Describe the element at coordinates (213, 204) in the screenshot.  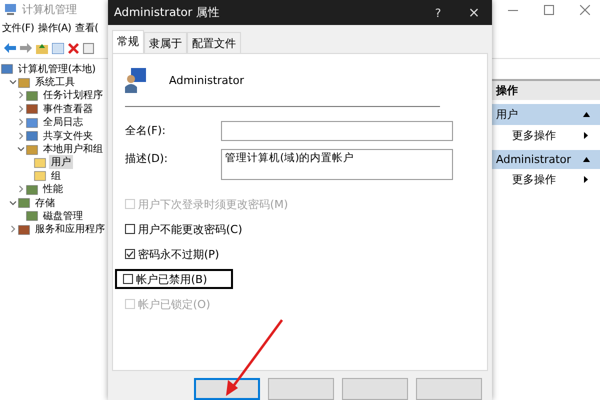
I see `checkbox-label: 用户下次登录时须更改密码(M)` at that location.